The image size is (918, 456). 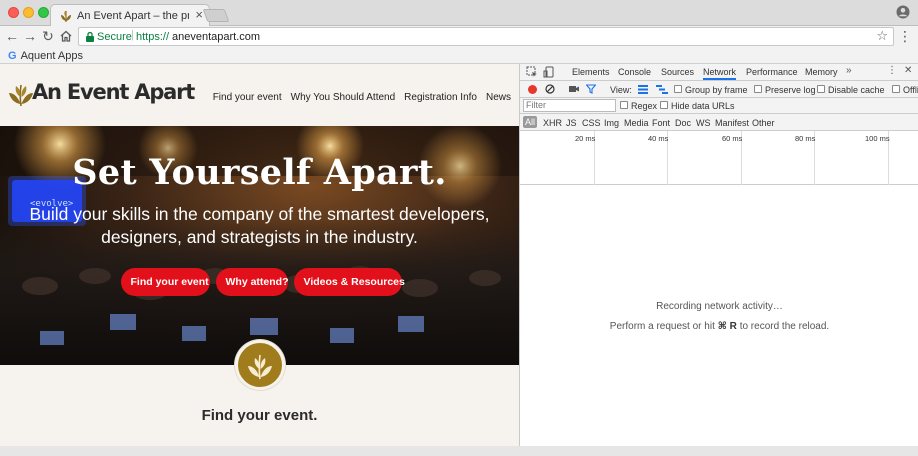 What do you see at coordinates (532, 72) in the screenshot?
I see `inspect-icon` at bounding box center [532, 72].